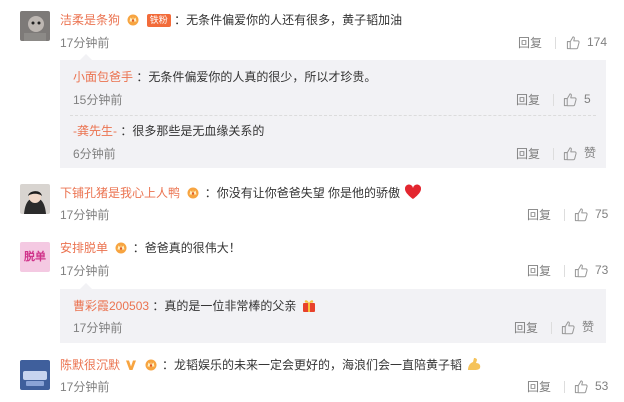 This screenshot has width=624, height=402. What do you see at coordinates (597, 42) in the screenshot?
I see `like-count: 174` at bounding box center [597, 42].